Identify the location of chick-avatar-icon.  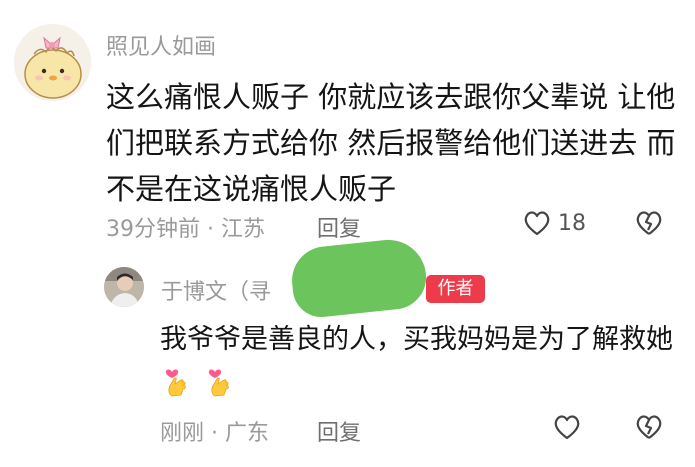
(52, 62).